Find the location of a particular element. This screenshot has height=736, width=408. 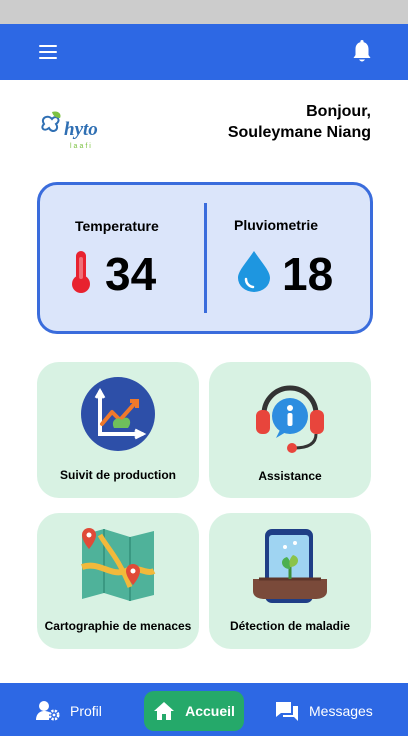

status-bar is located at coordinates (204, 12).